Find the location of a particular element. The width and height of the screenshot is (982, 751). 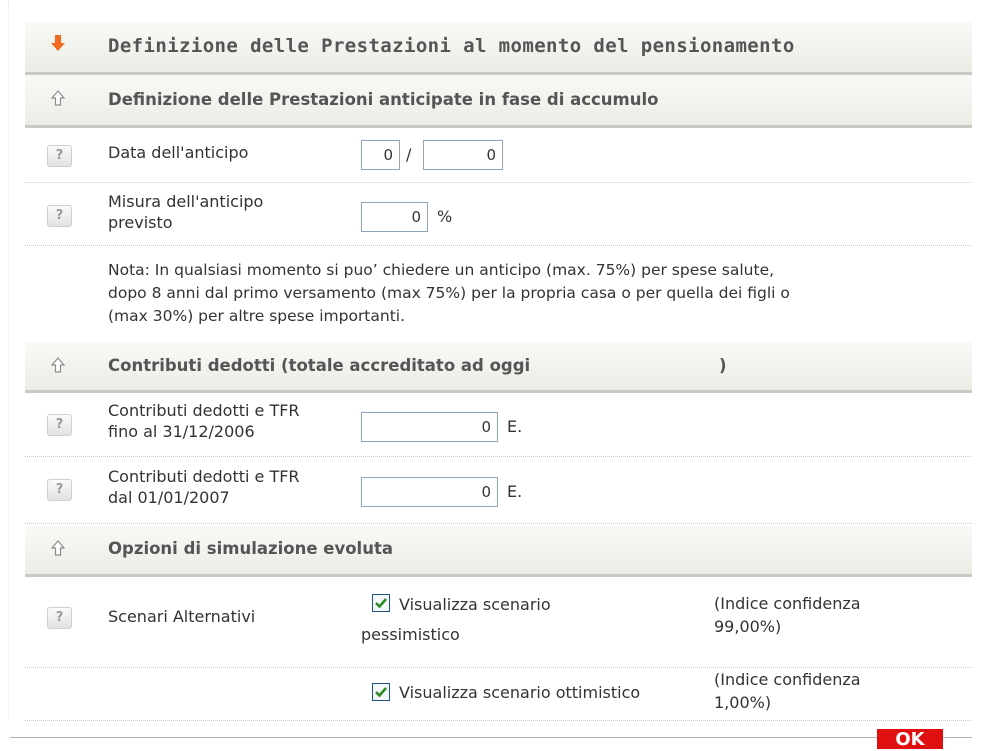

misura-anticipo-row: ? Misura dell'anticipo previsto % is located at coordinates (498, 214).